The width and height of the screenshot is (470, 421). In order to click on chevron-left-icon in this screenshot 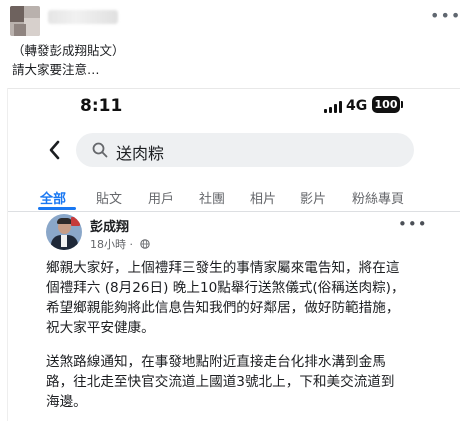, I will do `click(54, 150)`.